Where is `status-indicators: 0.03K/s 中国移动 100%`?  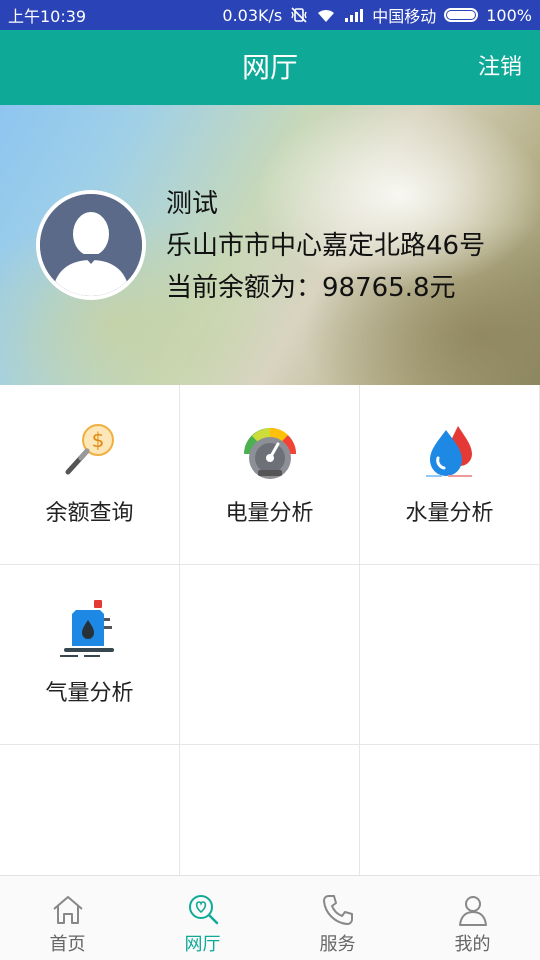 status-indicators: 0.03K/s 中国移动 100% is located at coordinates (377, 15).